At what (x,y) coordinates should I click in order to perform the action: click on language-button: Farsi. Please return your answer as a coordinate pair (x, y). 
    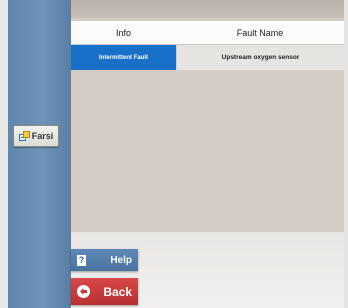
    Looking at the image, I should click on (36, 136).